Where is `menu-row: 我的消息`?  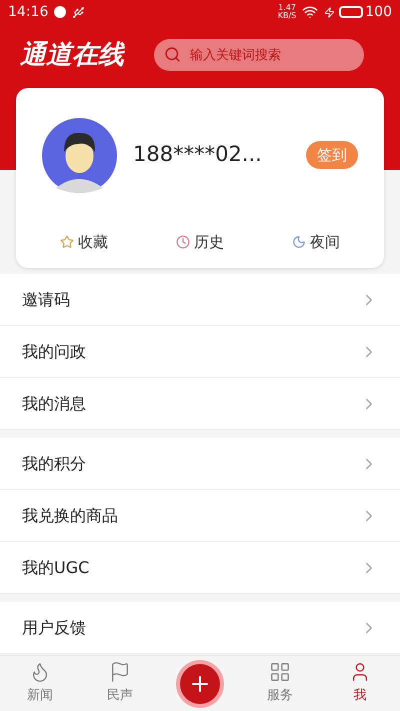 menu-row: 我的消息 is located at coordinates (200, 404).